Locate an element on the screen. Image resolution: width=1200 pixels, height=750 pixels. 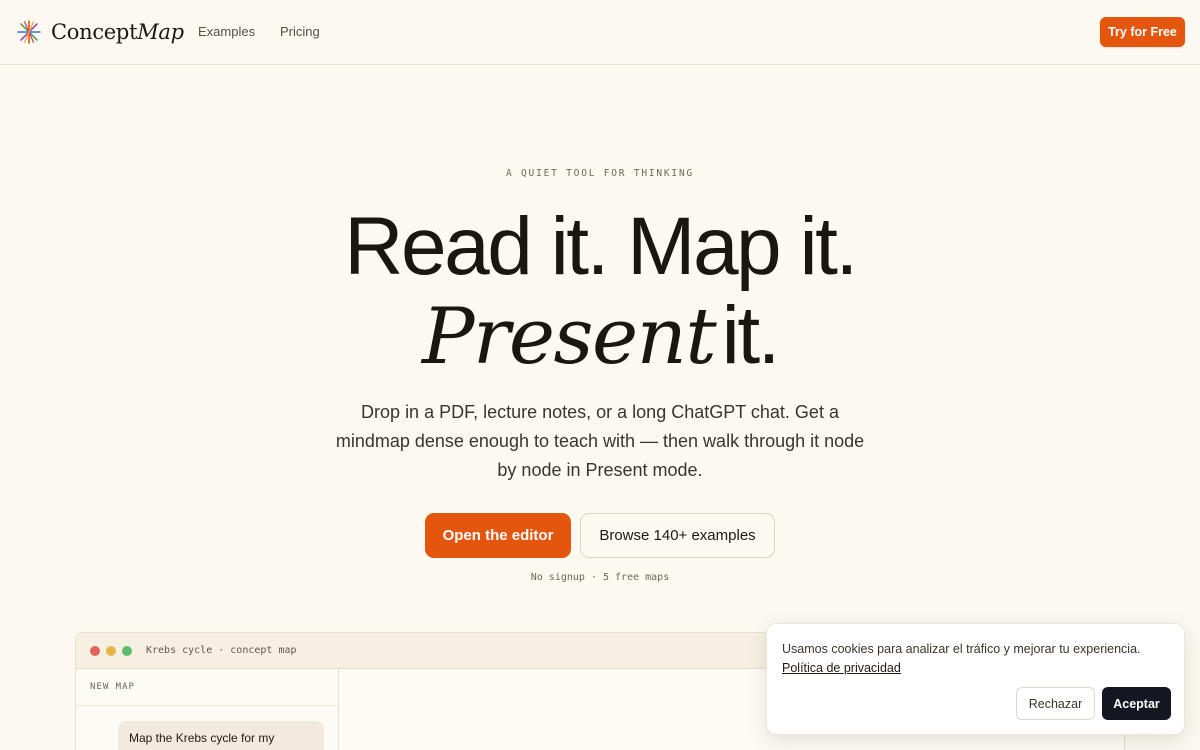
headline-tail: it. is located at coordinates (751, 335).